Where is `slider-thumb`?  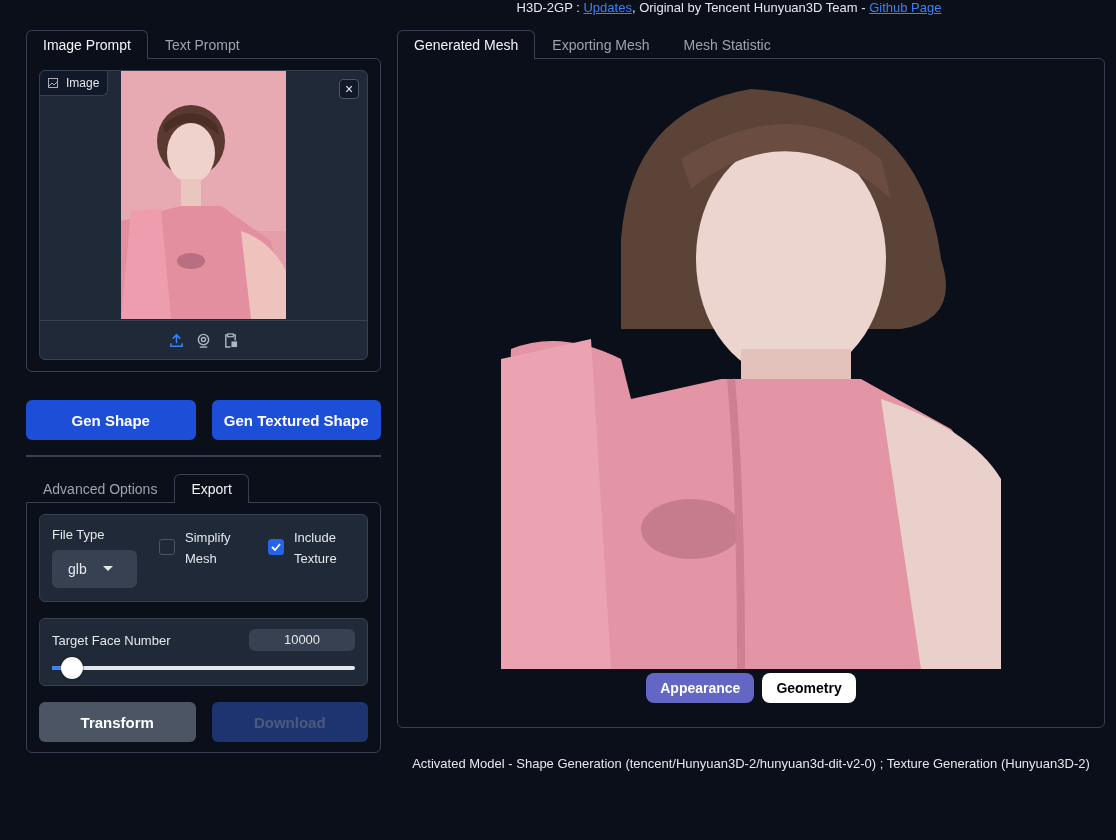 slider-thumb is located at coordinates (72, 668).